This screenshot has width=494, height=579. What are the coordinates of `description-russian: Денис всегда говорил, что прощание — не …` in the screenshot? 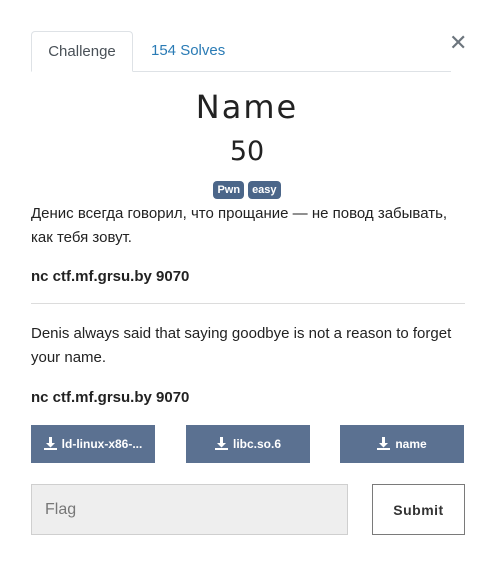 It's located at (239, 225).